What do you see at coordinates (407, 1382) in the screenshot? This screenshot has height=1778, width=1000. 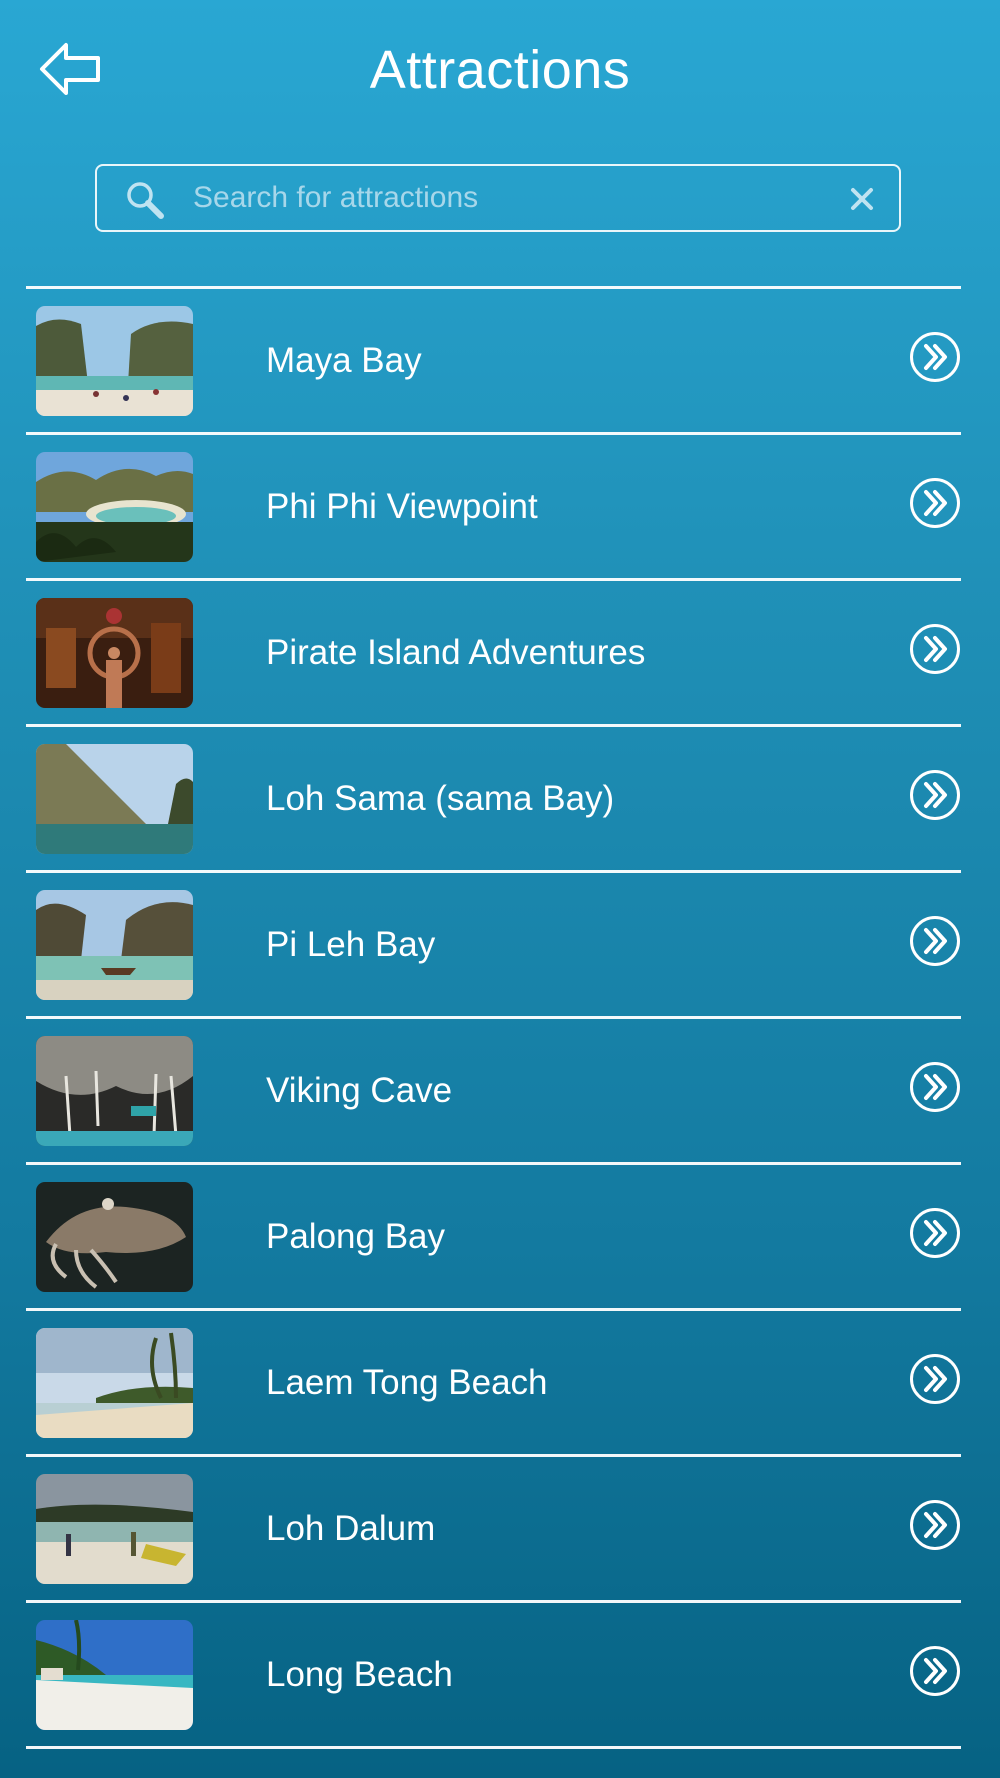 I see `item-label: Laem Tong Beach` at bounding box center [407, 1382].